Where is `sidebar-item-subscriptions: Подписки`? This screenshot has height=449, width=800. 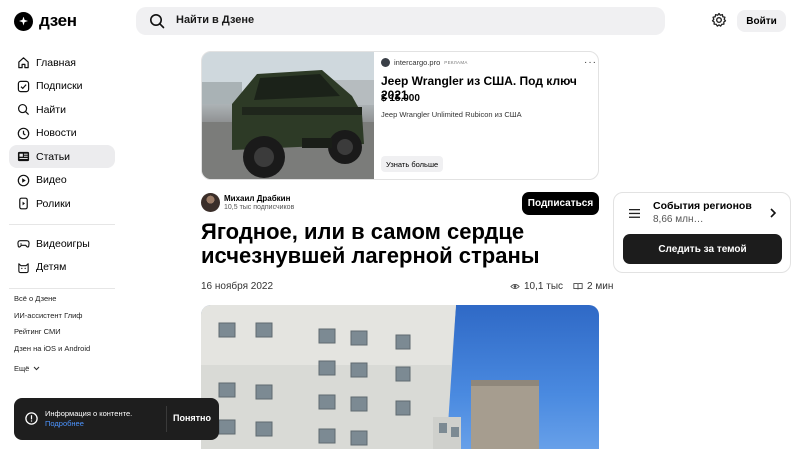
sidebar-item-subscriptions: Подписки is located at coordinates (62, 86).